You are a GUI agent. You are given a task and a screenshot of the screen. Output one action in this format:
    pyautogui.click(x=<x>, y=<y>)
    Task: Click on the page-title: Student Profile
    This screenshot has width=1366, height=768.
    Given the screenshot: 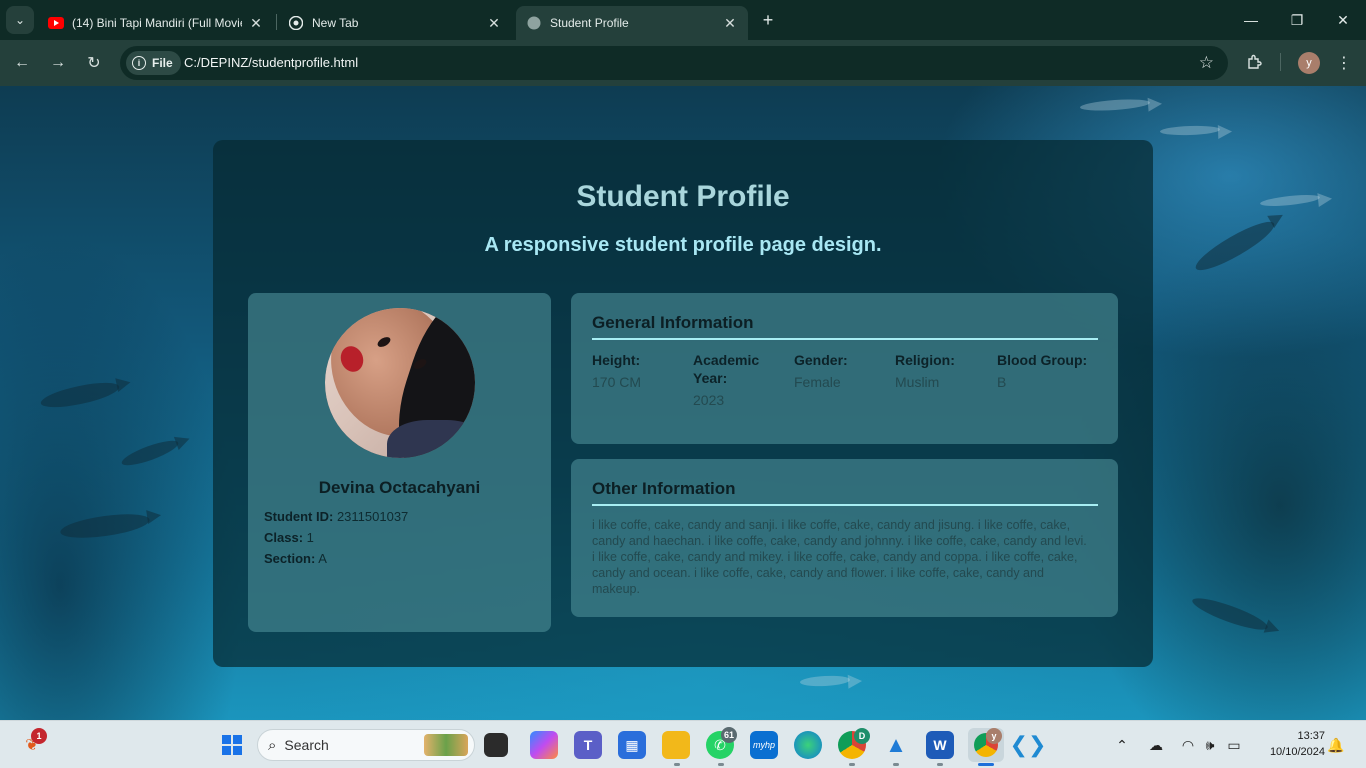 What is the action you would take?
    pyautogui.click(x=683, y=196)
    